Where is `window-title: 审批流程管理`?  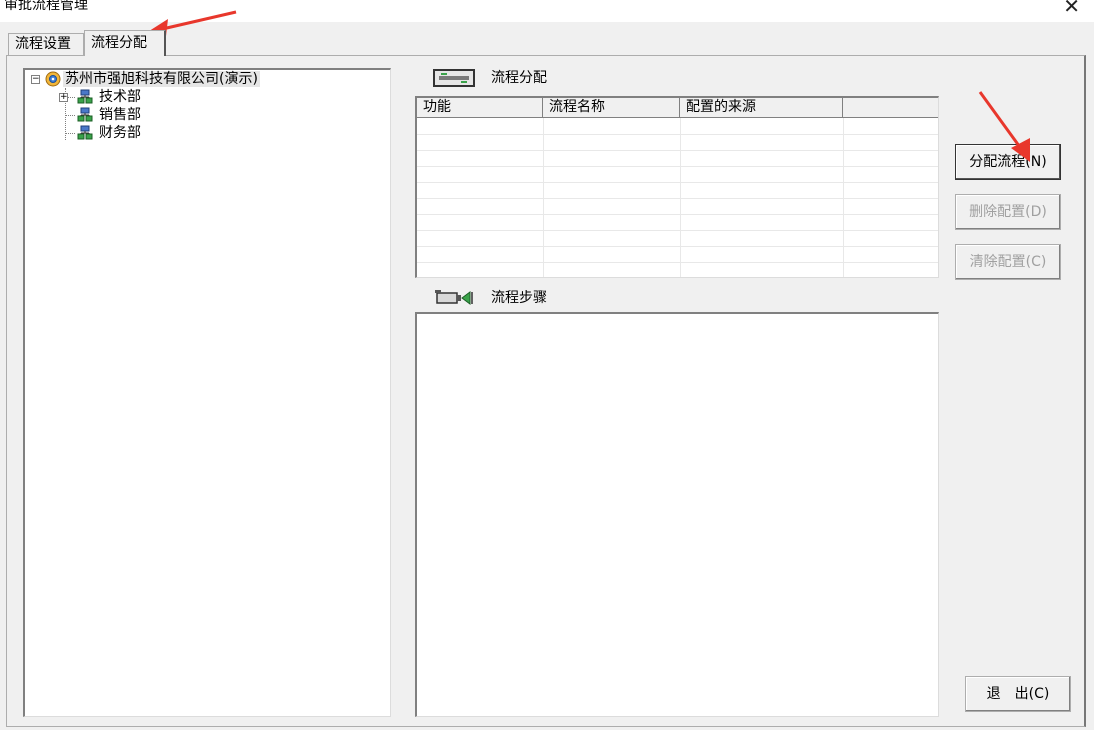
window-title: 审批流程管理 is located at coordinates (46, 6).